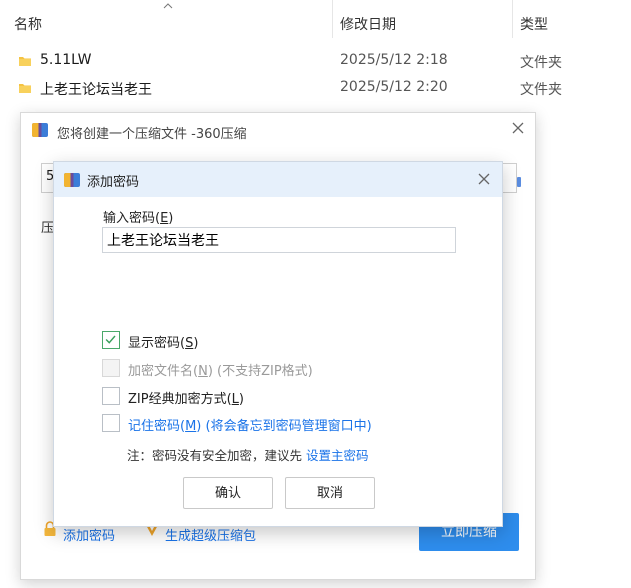 The image size is (631, 588). What do you see at coordinates (279, 240) in the screenshot?
I see `password-input` at bounding box center [279, 240].